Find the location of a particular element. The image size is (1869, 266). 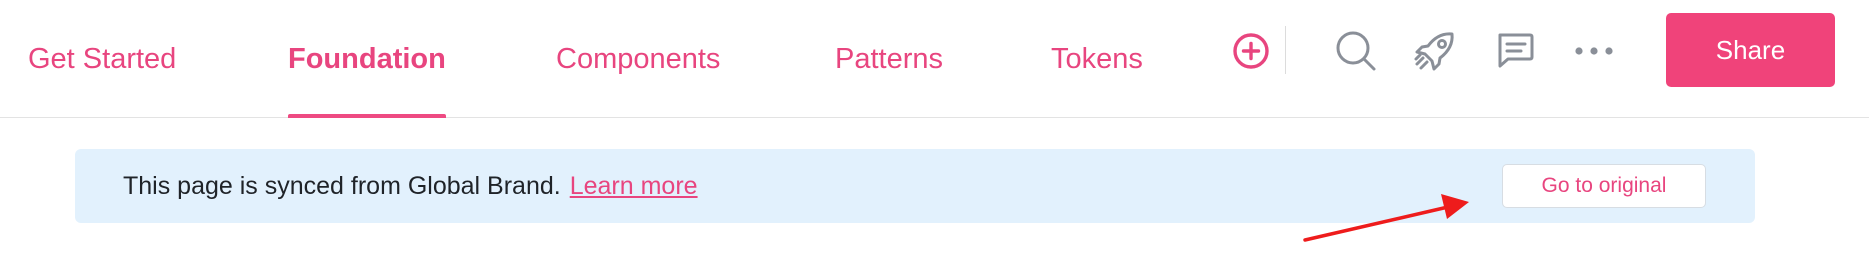

search-button is located at coordinates (1356, 51).